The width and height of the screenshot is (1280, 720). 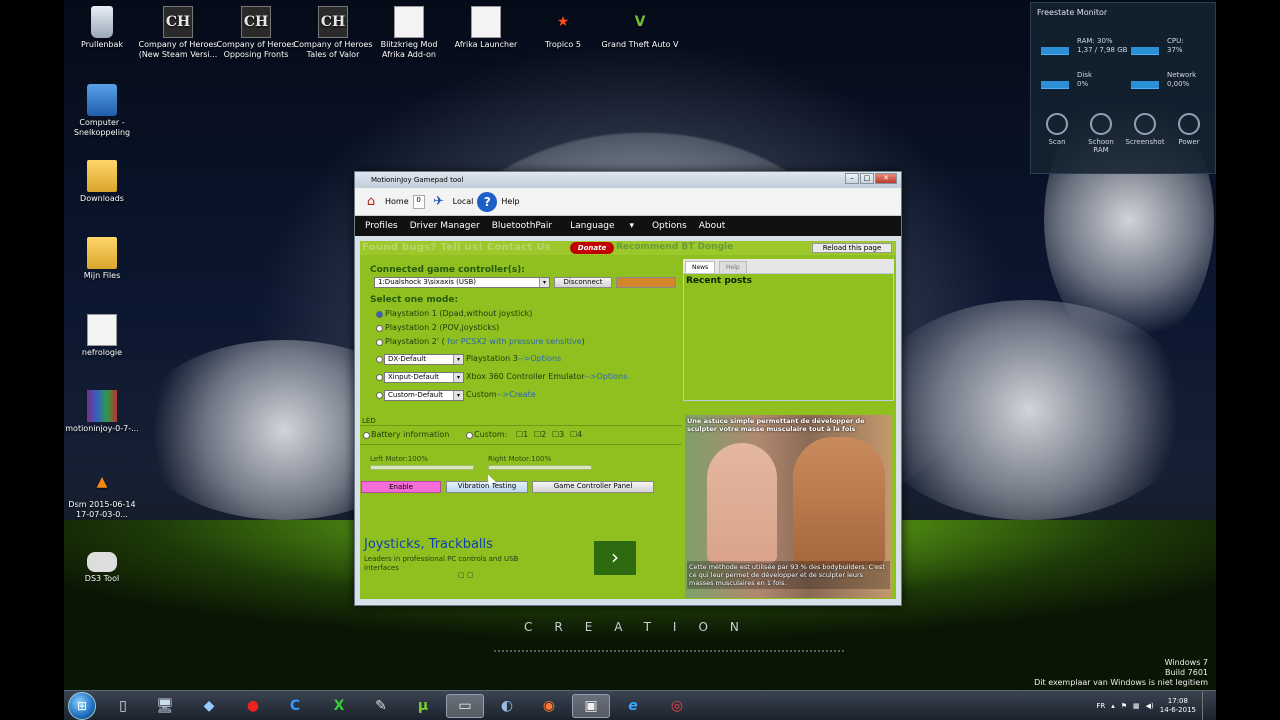 I want to click on menu-options: Options, so click(x=669, y=226).